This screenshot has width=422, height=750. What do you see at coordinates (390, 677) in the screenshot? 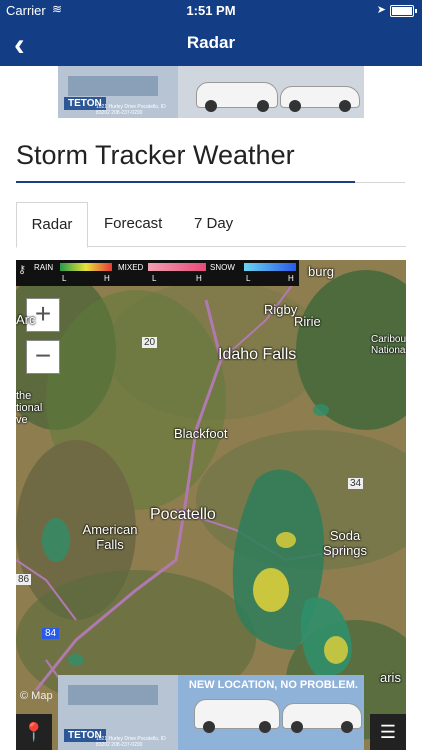
I see `map-label-aris: aris` at bounding box center [390, 677].